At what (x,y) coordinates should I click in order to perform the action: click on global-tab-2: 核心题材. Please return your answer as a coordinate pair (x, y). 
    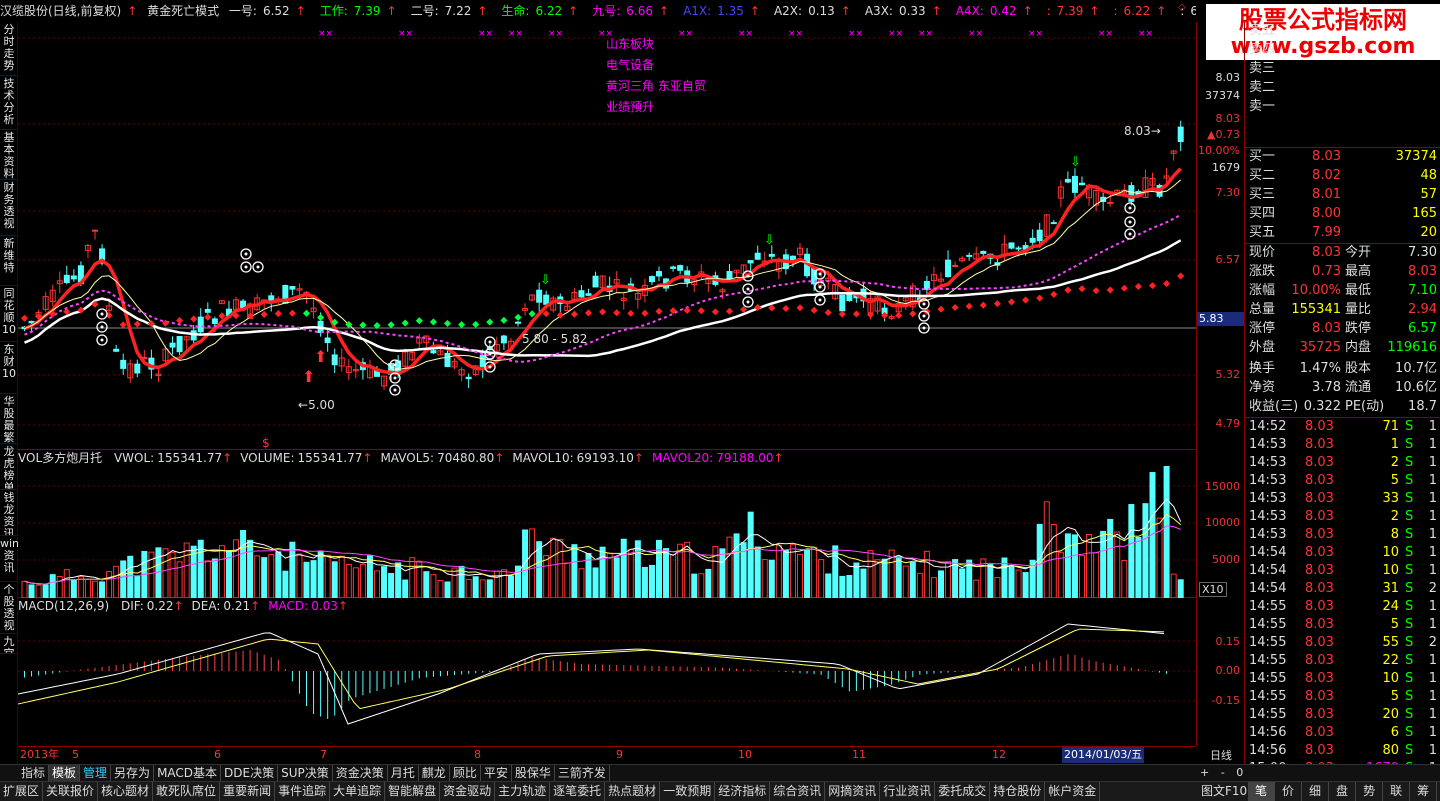
    Looking at the image, I should click on (126, 791).